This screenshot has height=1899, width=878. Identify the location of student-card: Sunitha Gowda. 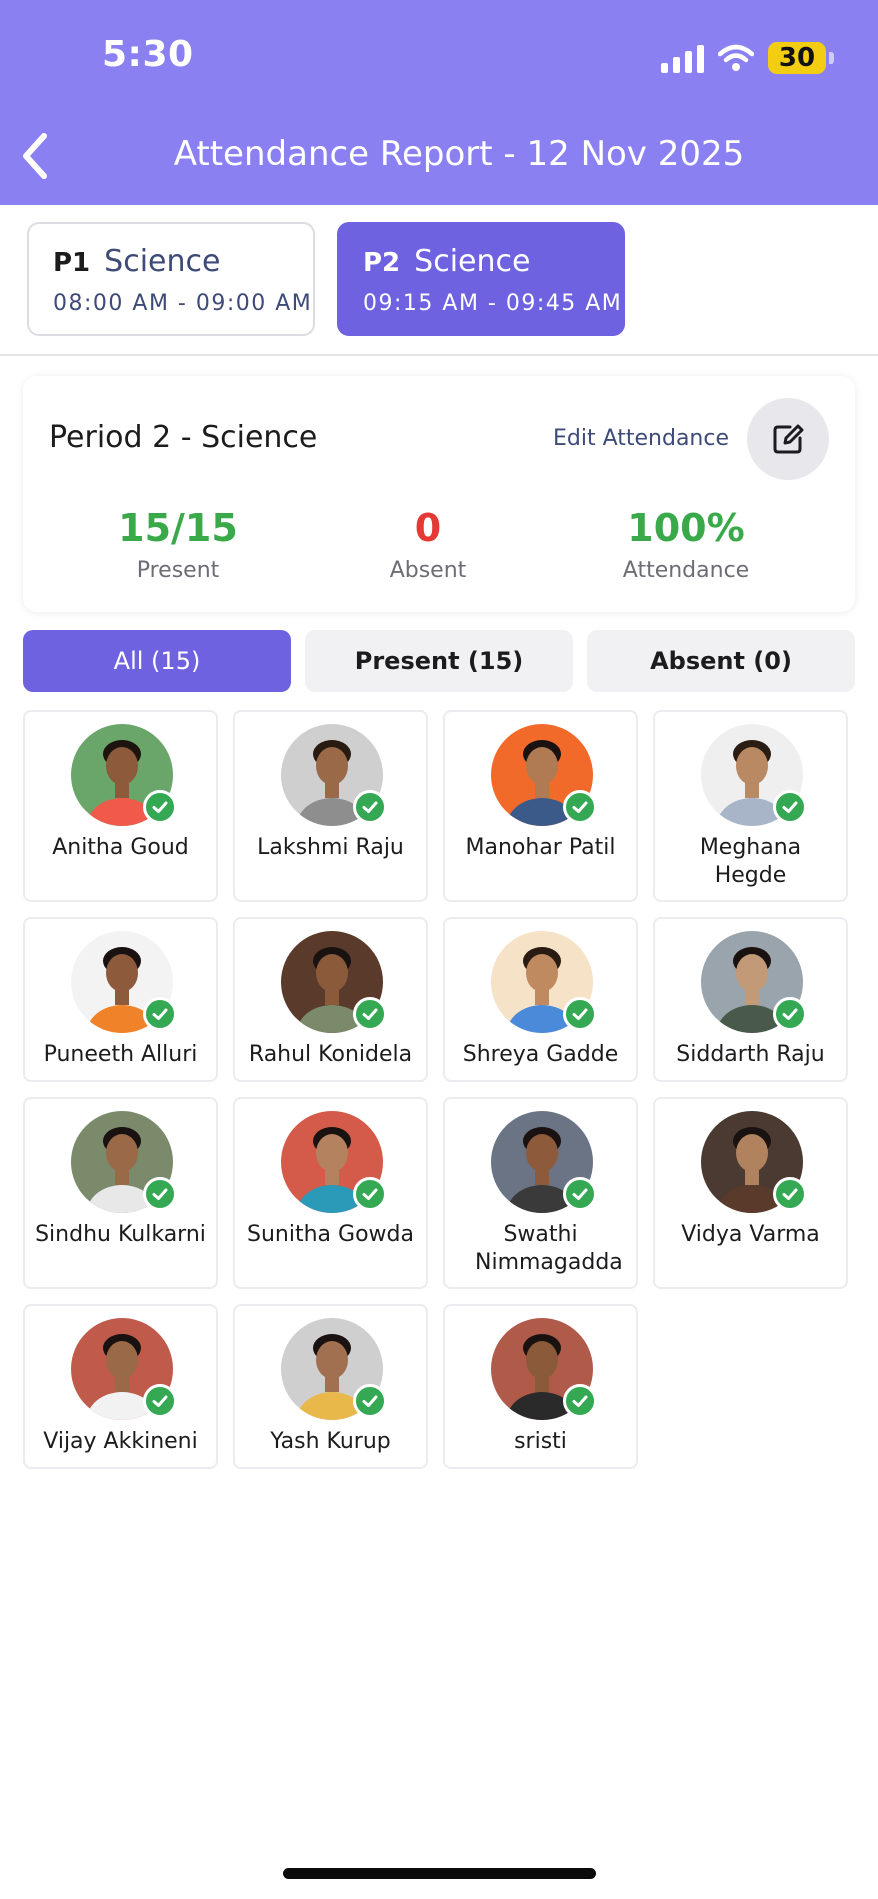
(330, 1193).